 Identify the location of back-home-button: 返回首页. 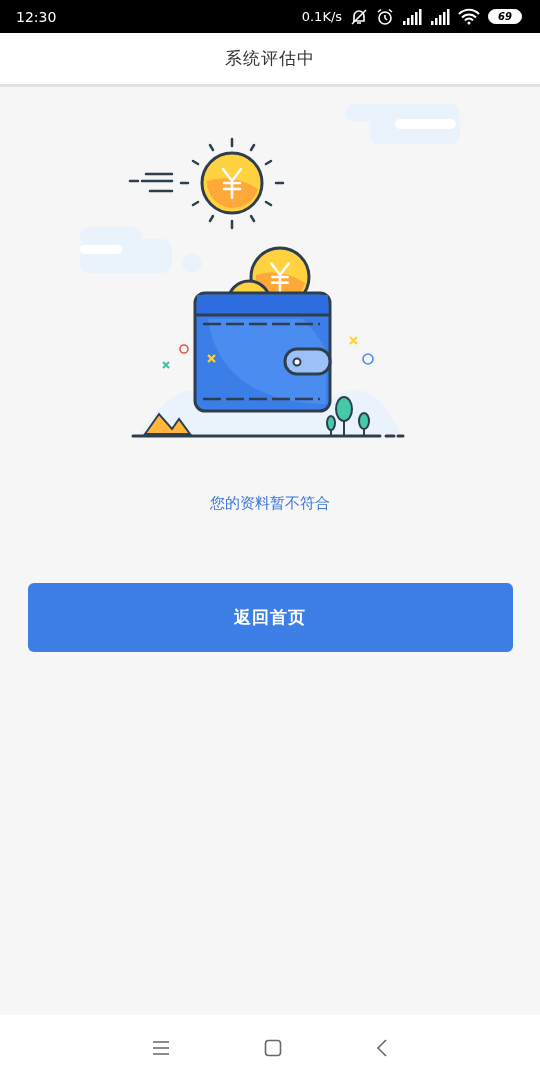
(270, 617).